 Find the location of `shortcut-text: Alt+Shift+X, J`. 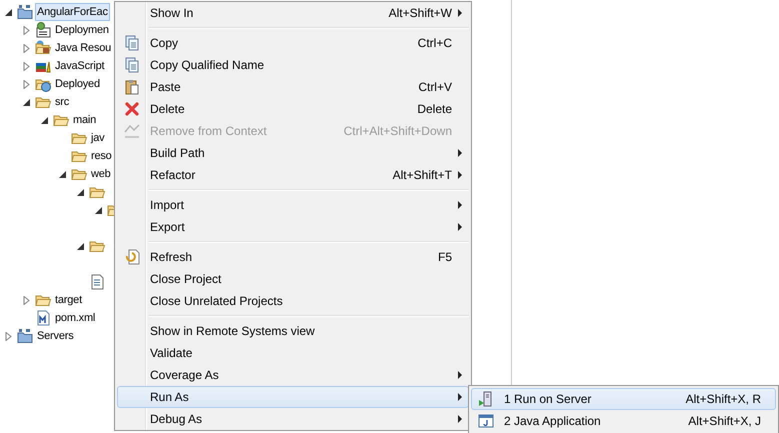

shortcut-text: Alt+Shift+X, J is located at coordinates (725, 421).